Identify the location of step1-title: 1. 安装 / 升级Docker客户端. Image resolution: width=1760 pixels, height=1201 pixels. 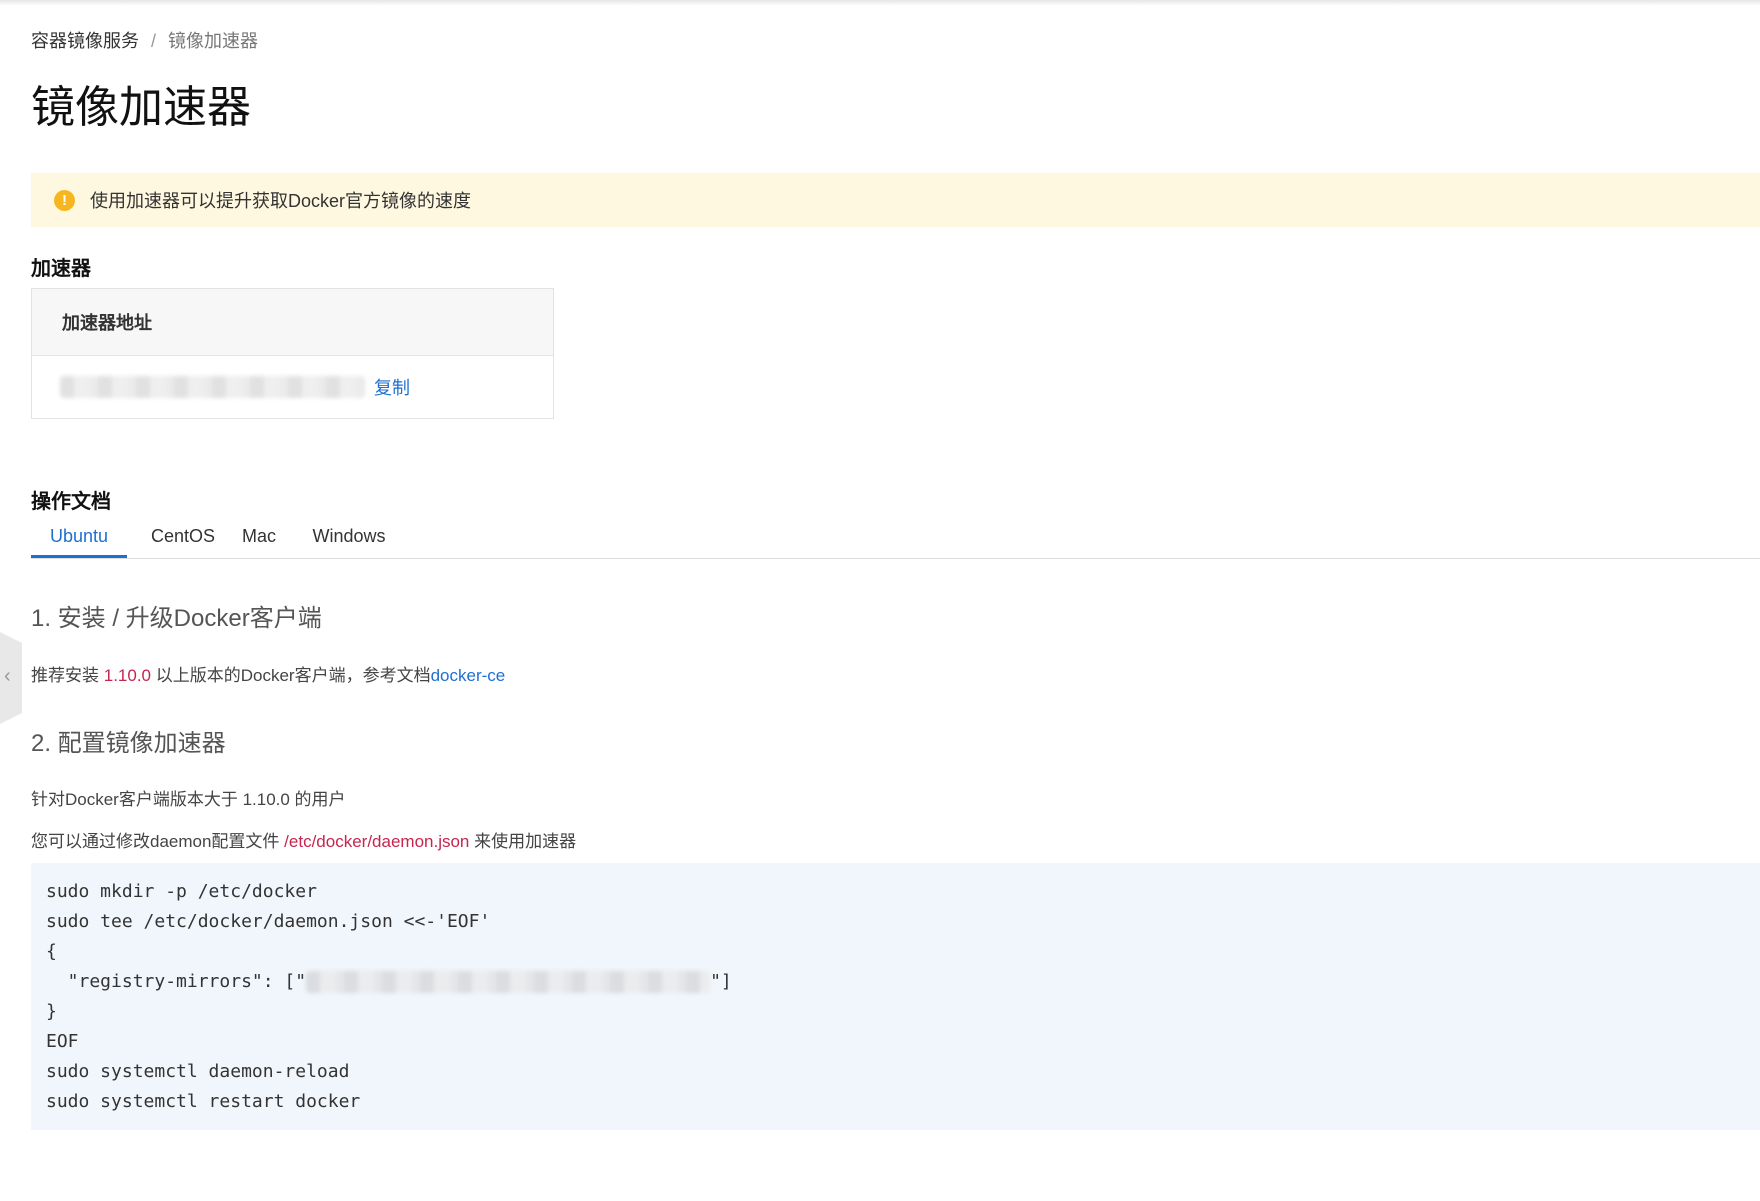
(176, 618).